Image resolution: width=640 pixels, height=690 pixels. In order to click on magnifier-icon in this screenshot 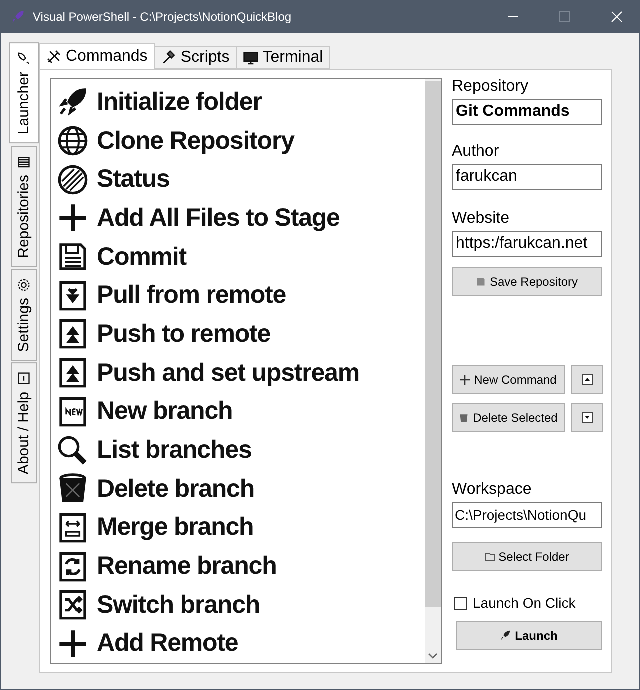, I will do `click(73, 450)`.